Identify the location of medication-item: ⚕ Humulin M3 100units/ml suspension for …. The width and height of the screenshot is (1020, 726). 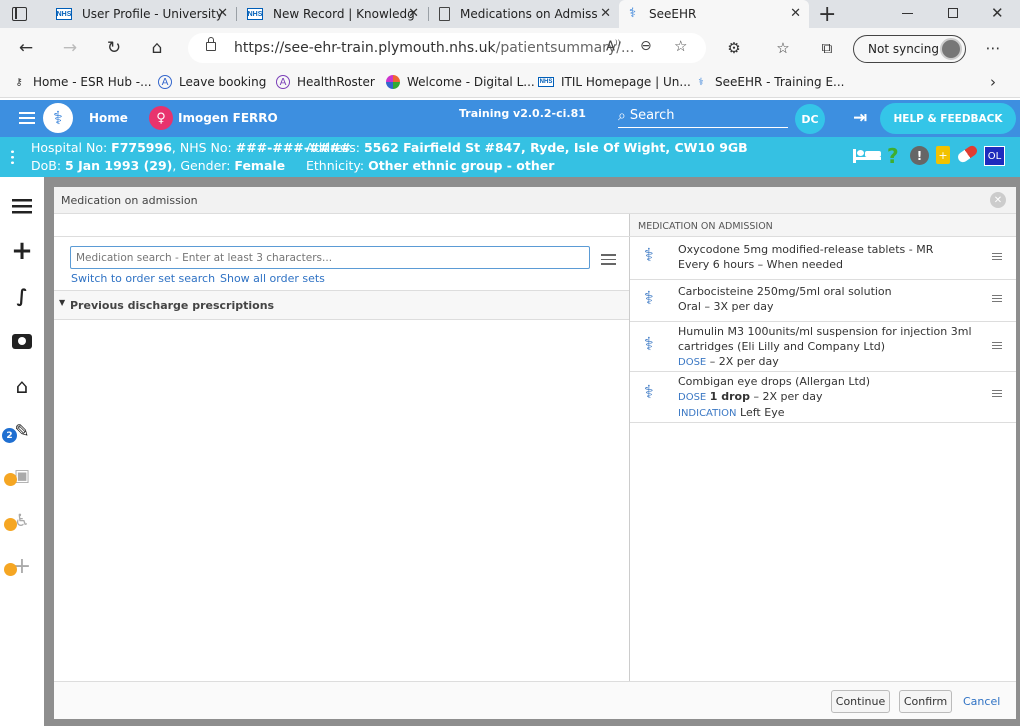
(823, 347).